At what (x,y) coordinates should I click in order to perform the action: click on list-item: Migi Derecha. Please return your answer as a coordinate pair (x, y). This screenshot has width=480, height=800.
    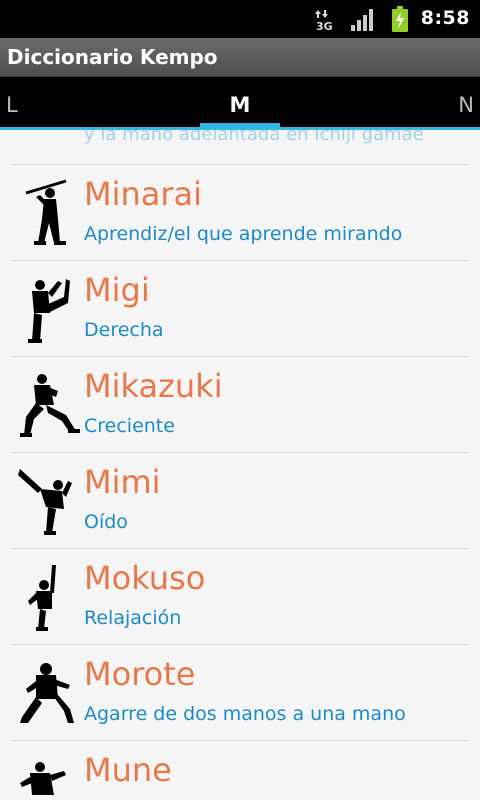
    Looking at the image, I should click on (240, 308).